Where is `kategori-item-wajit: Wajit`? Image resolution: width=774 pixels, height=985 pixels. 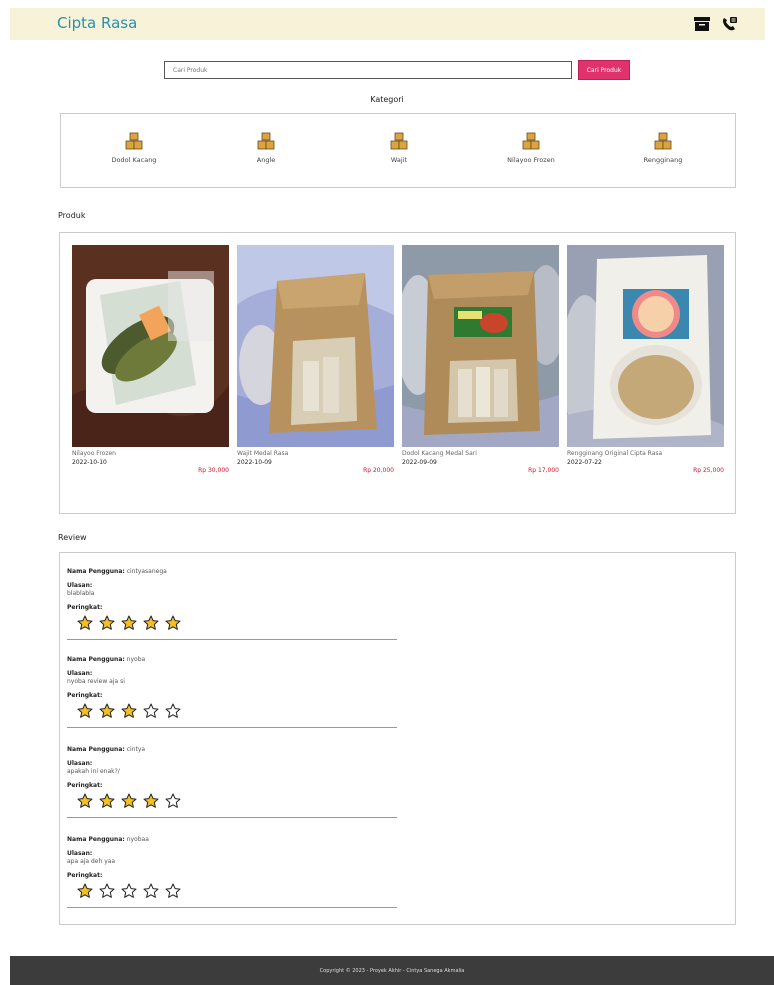
kategori-item-wajit: Wajit is located at coordinates (399, 148).